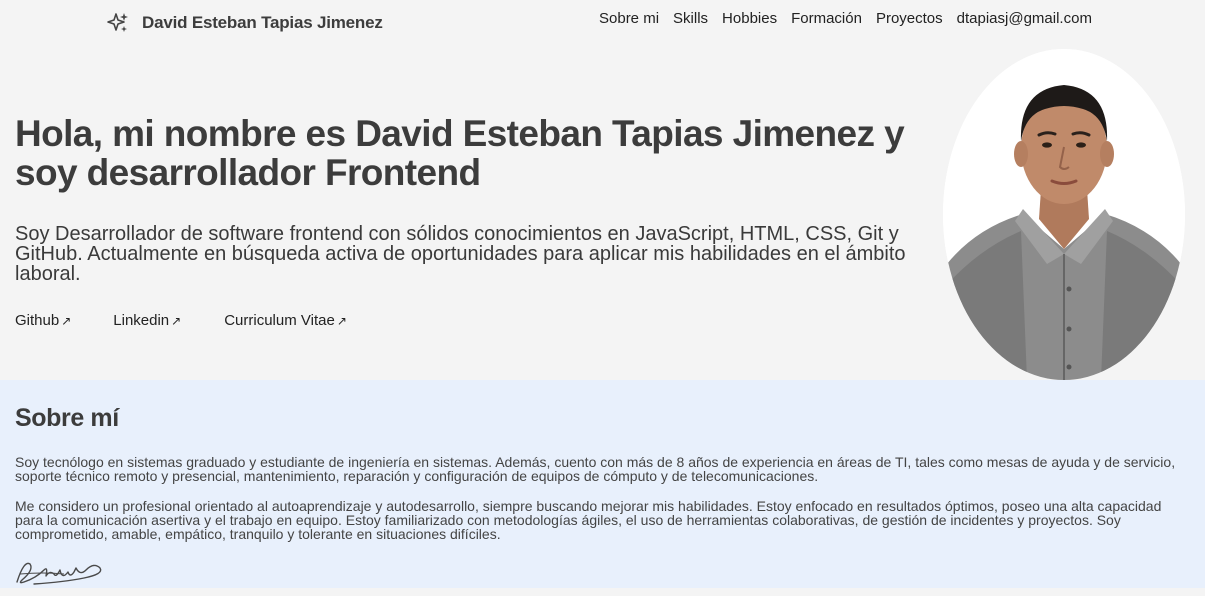  I want to click on nav-link-sobre-mi: Sobre mi, so click(629, 18).